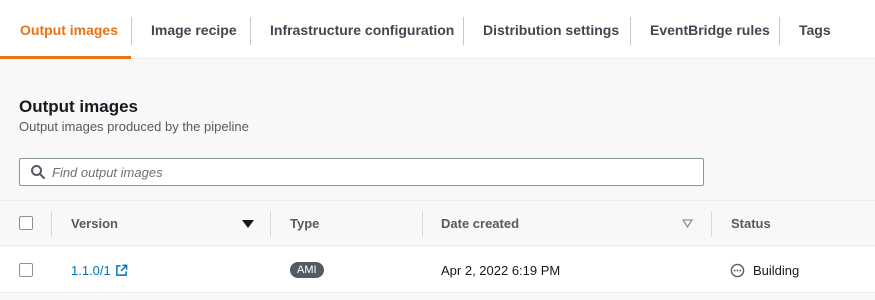  I want to click on status-text: Building, so click(776, 270).